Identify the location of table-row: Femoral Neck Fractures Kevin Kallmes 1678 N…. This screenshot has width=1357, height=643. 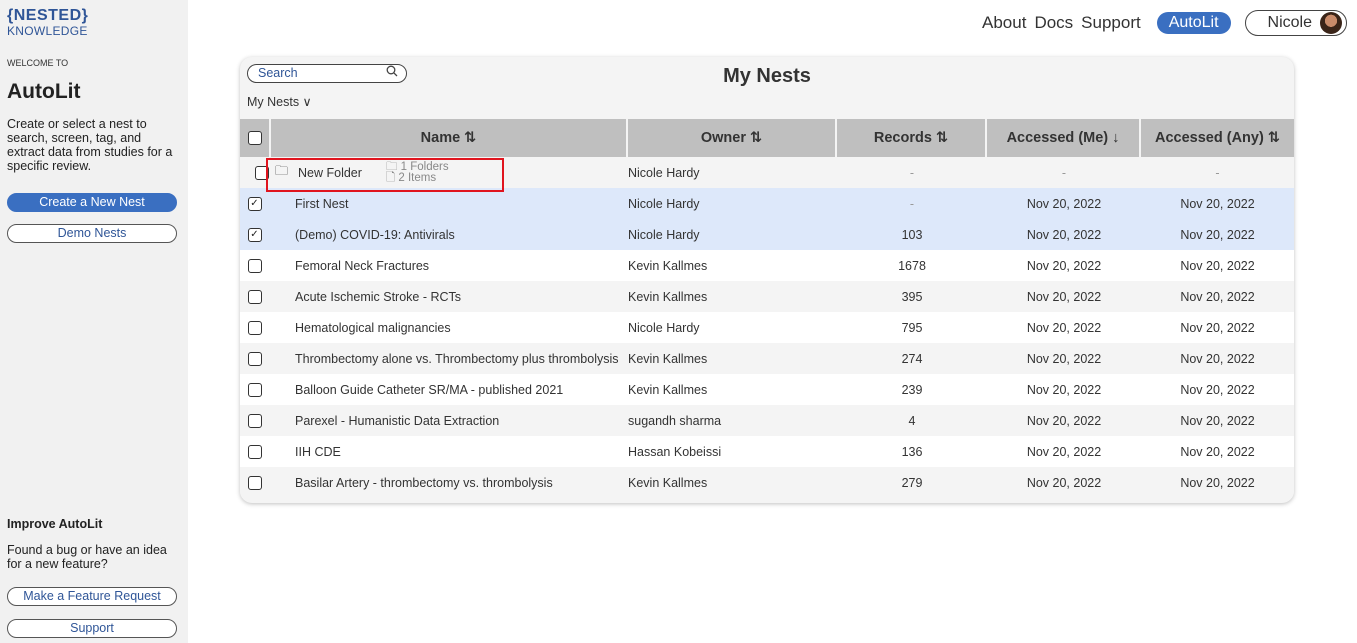
(767, 265).